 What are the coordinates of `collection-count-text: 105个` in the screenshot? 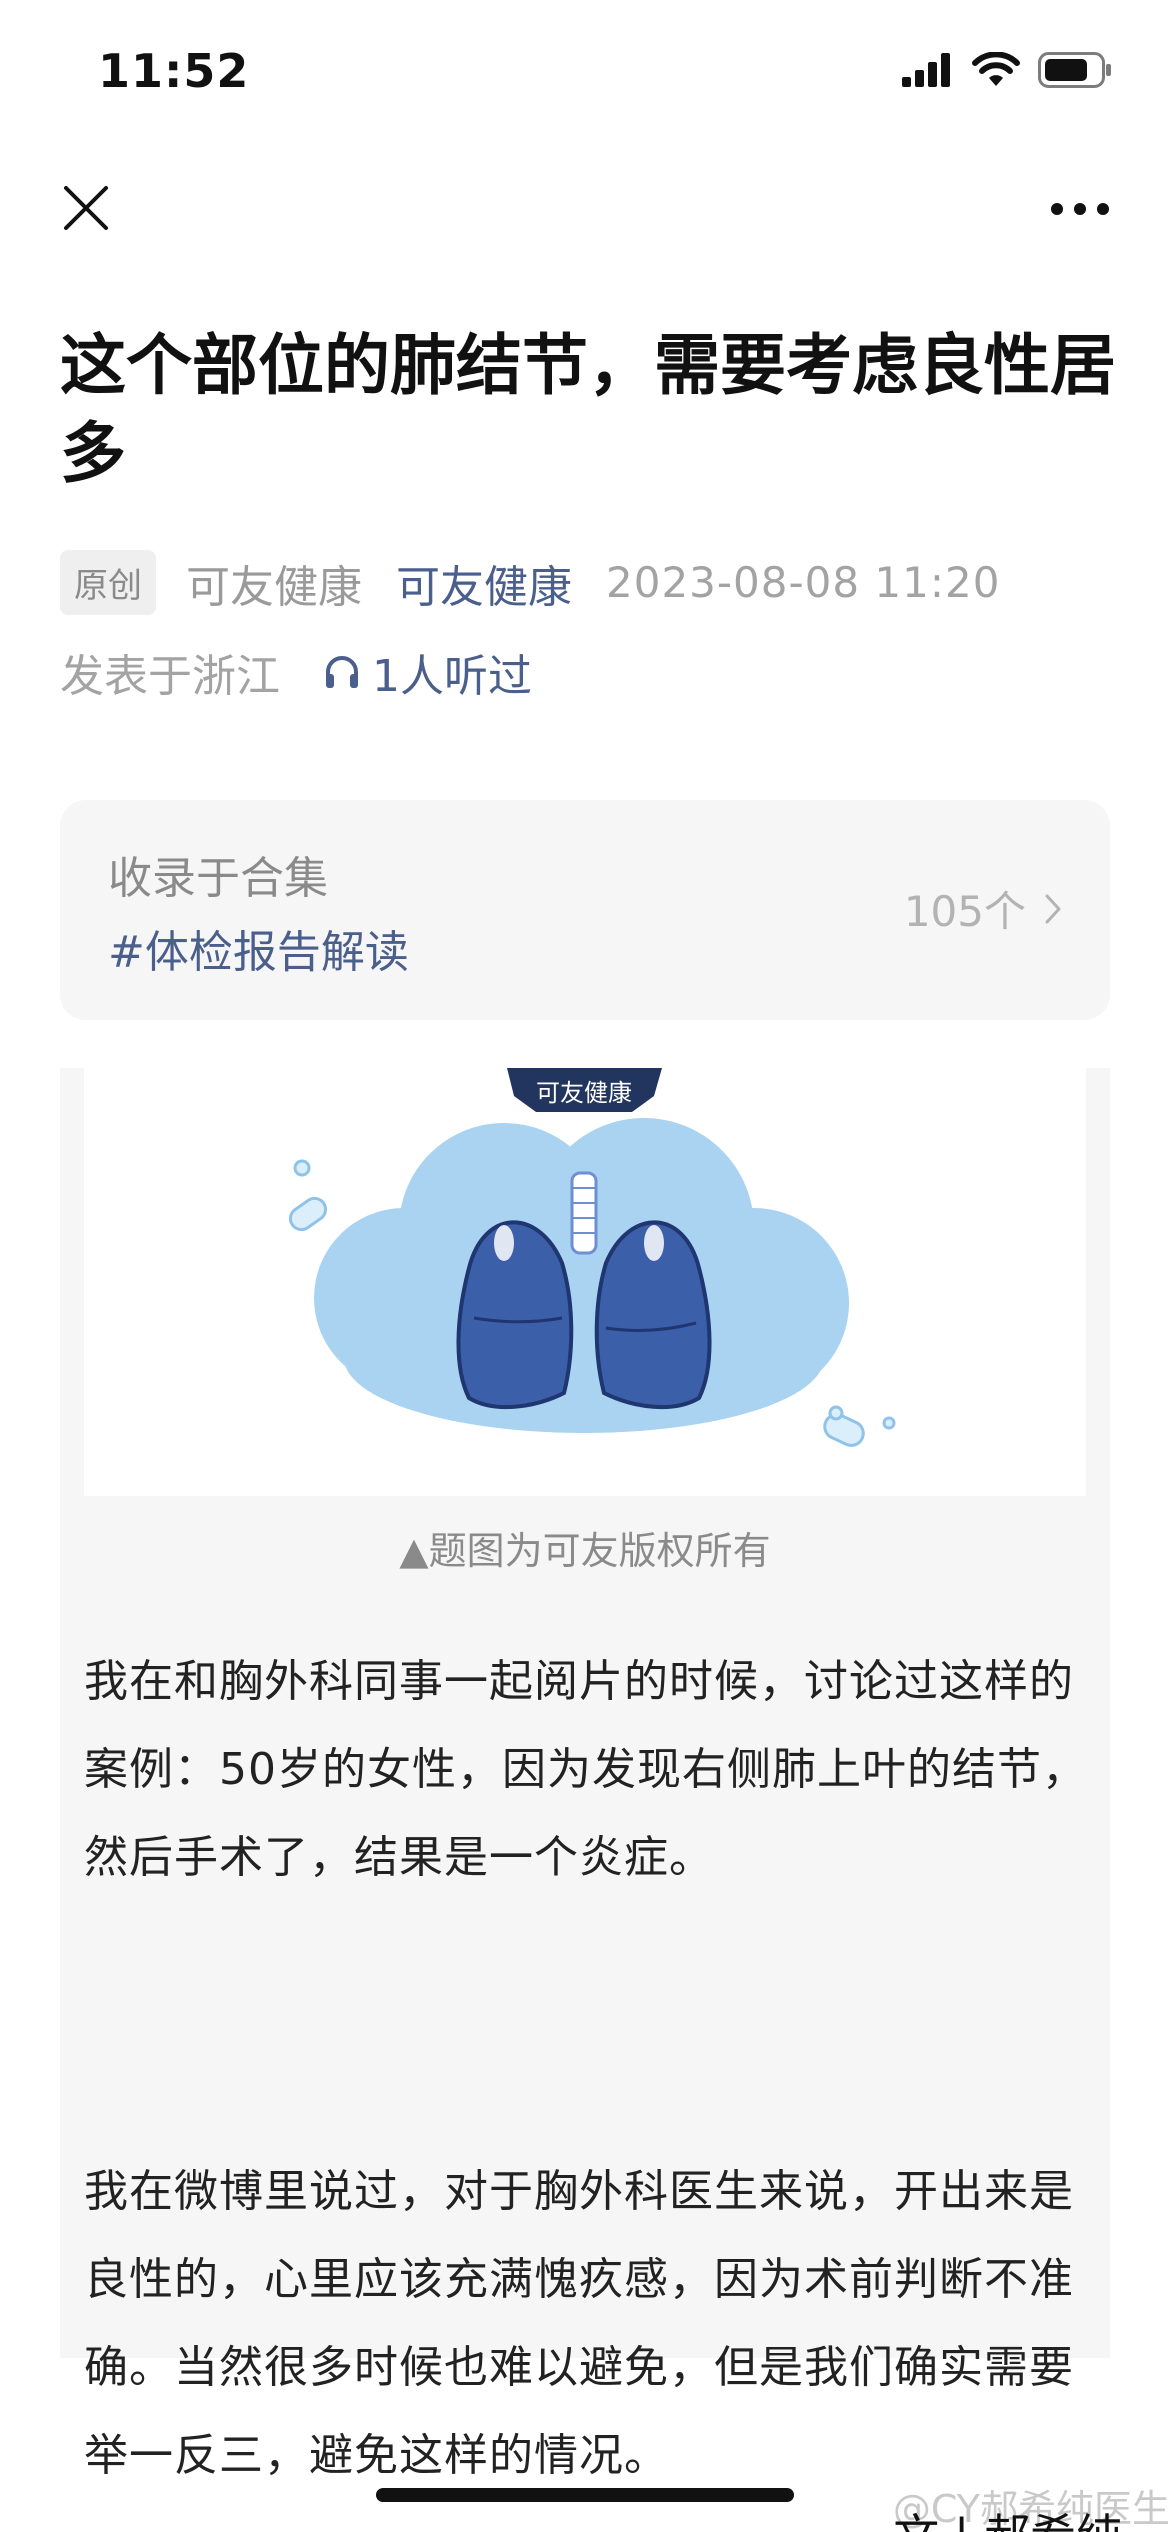 It's located at (964, 911).